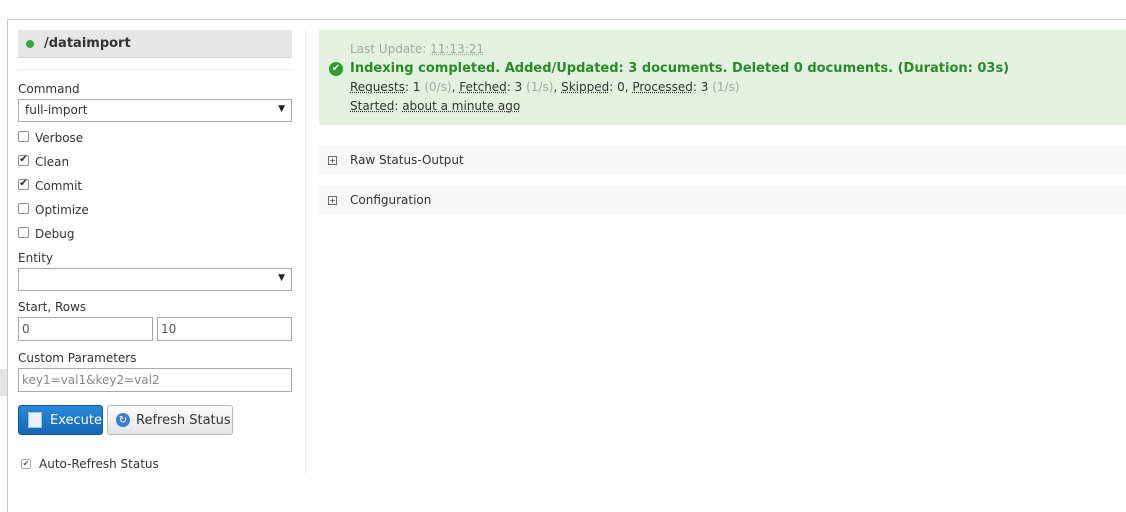 This screenshot has width=1126, height=512. What do you see at coordinates (30, 43) in the screenshot?
I see `status-dot-icon` at bounding box center [30, 43].